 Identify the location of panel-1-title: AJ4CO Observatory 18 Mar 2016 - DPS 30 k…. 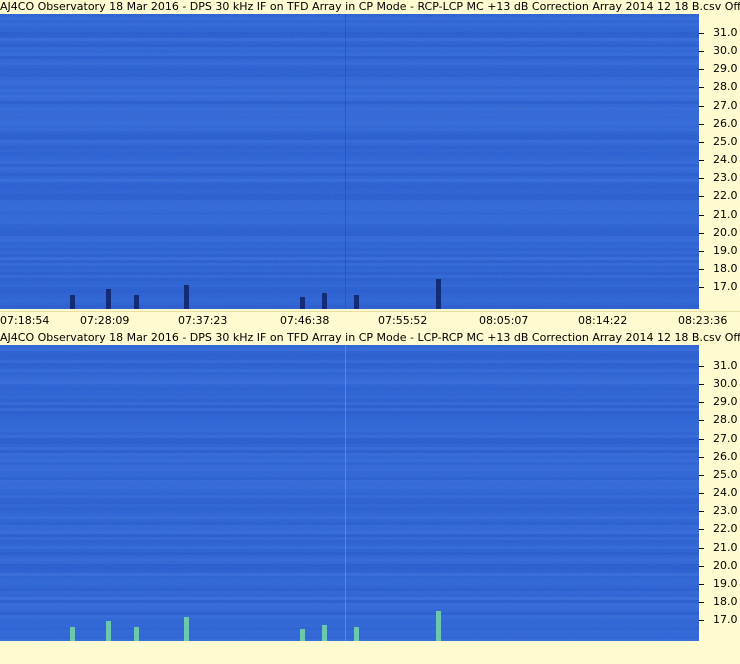
(370, 7).